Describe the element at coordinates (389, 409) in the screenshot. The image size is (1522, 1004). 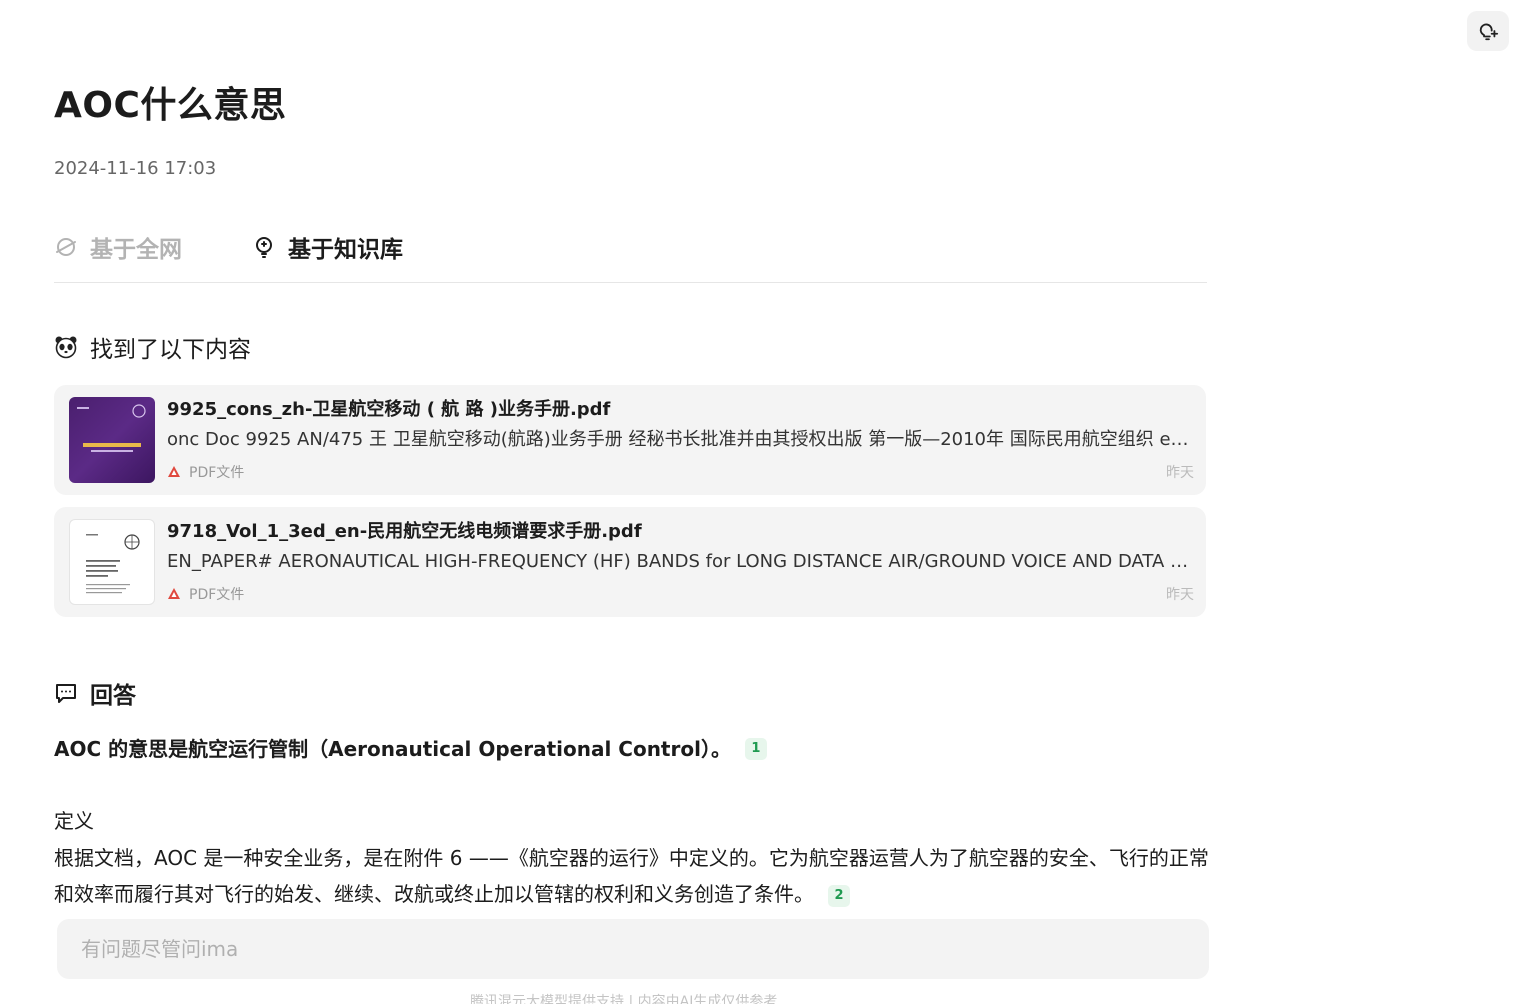
I see `result-title: 9925_cons_zh-卫星航空移动 ( 航 路 )业务手册.pdf` at that location.